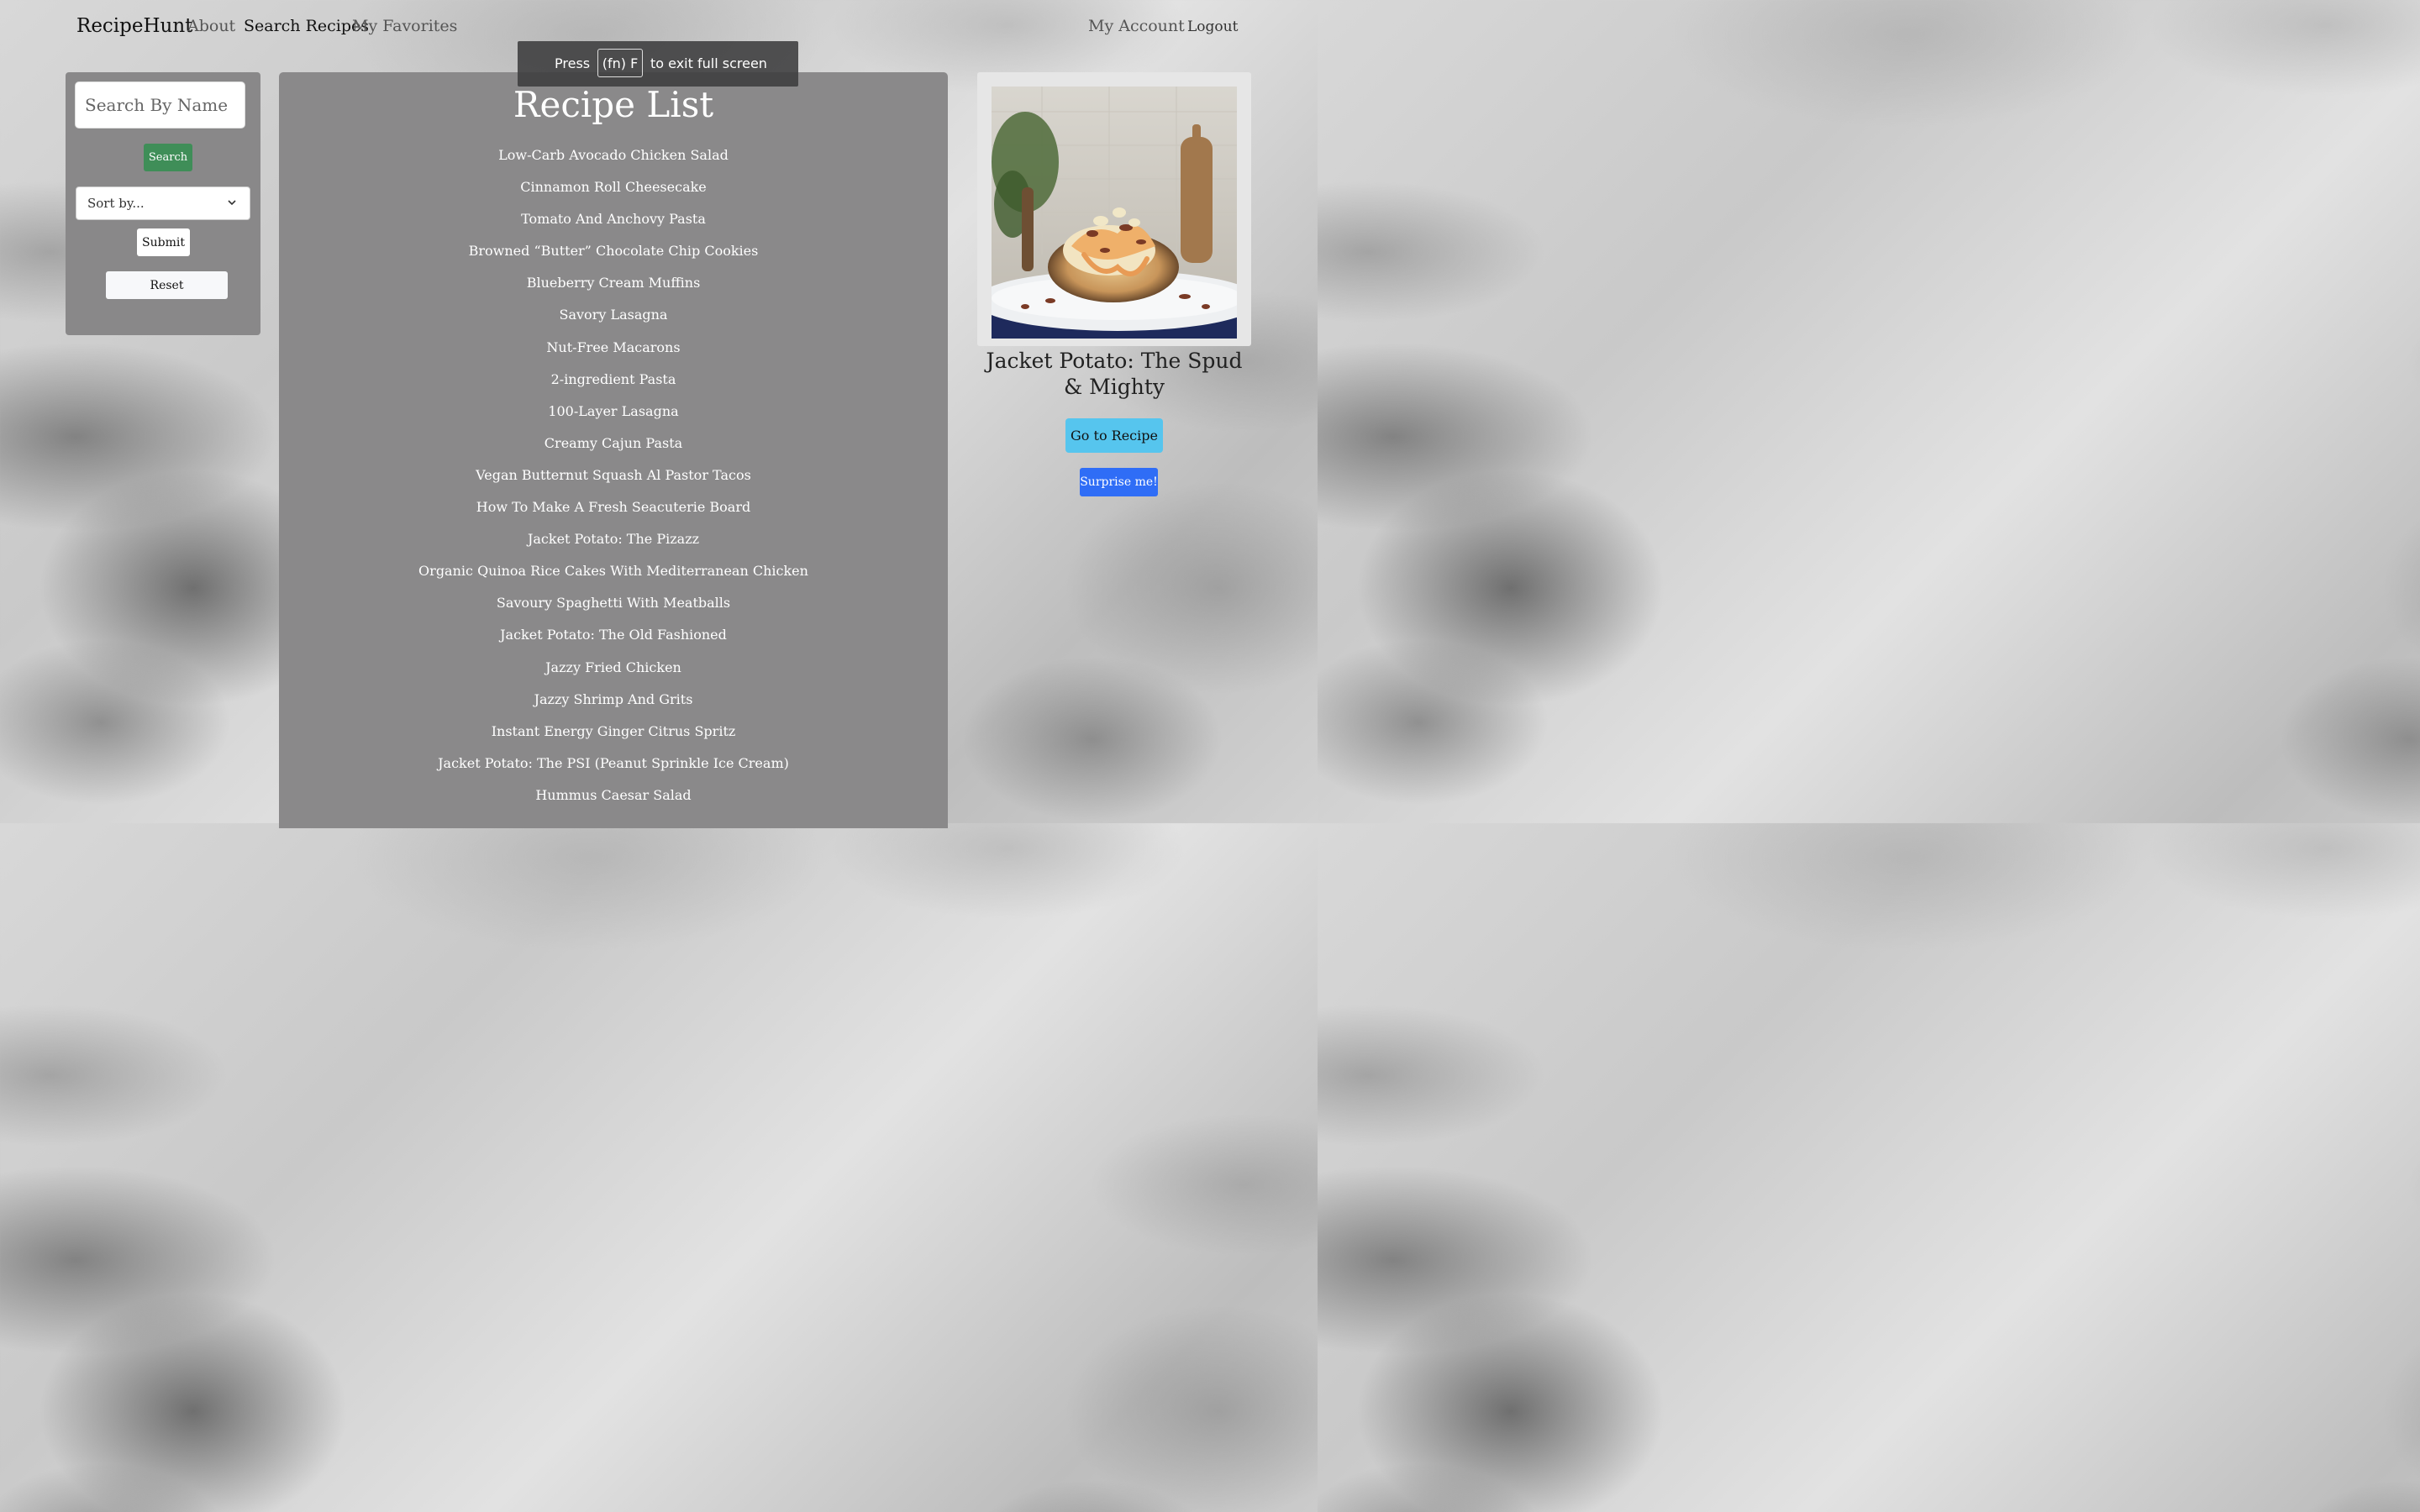  I want to click on recipe-list-item: Nut-Free Macarons, so click(613, 353).